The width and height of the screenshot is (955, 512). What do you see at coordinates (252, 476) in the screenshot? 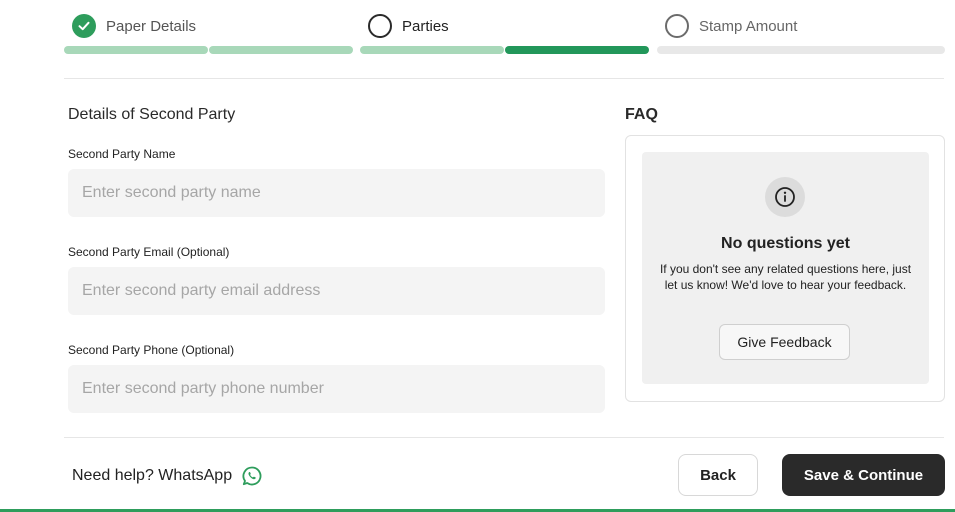
I see `whatsapp-icon` at bounding box center [252, 476].